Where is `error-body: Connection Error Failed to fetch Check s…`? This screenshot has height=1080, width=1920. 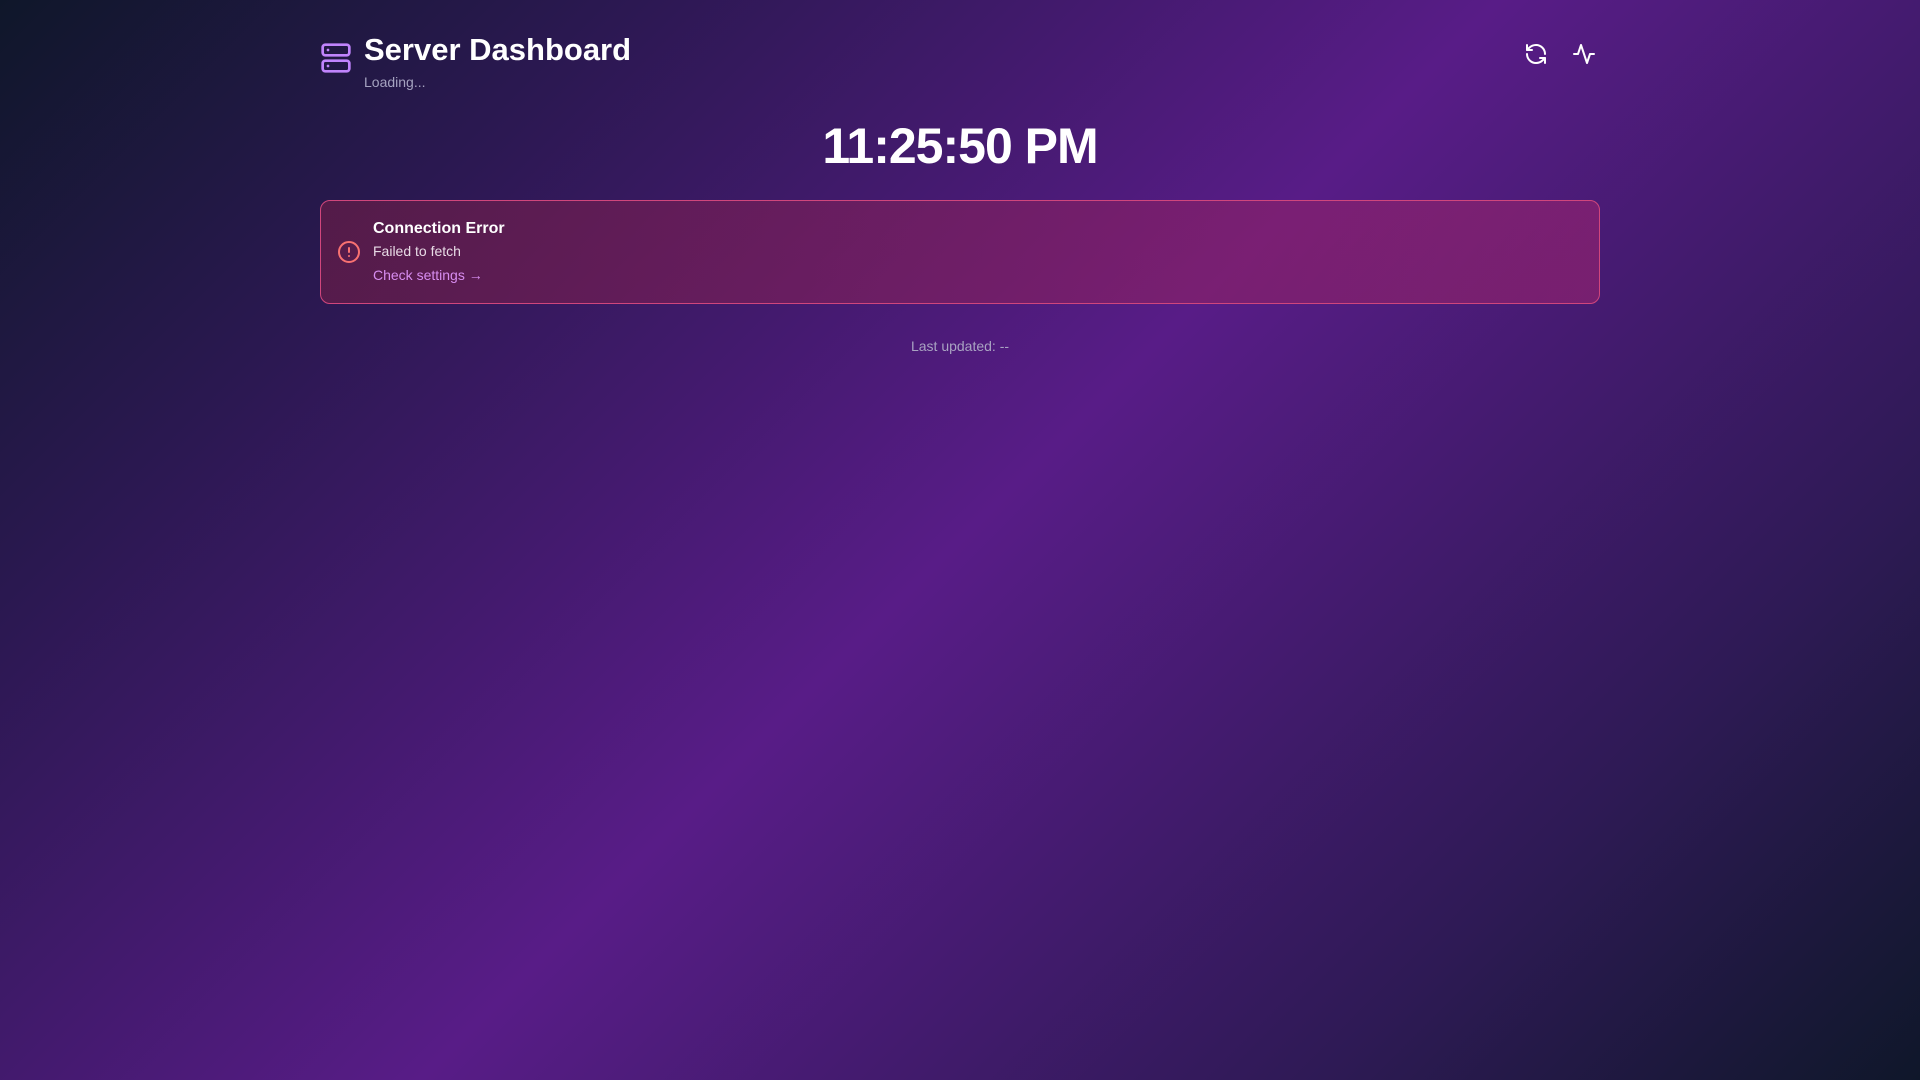
error-body: Connection Error Failed to fetch Check s… is located at coordinates (439, 252).